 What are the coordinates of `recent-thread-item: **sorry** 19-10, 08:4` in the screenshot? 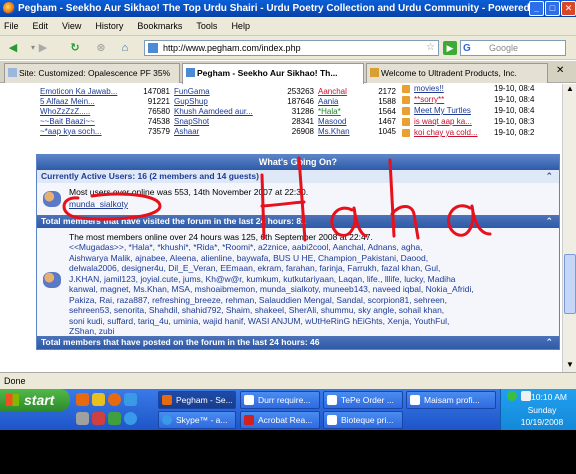 It's located at (482, 100).